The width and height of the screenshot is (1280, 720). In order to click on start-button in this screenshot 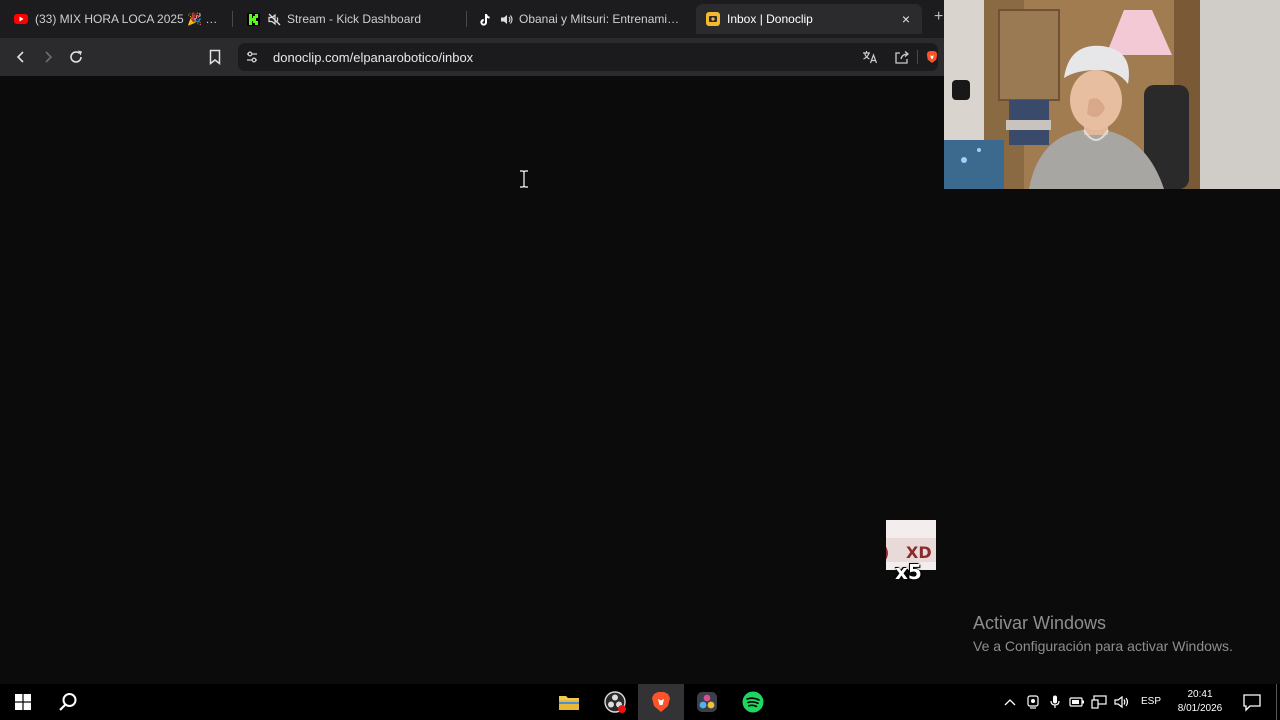, I will do `click(23, 702)`.